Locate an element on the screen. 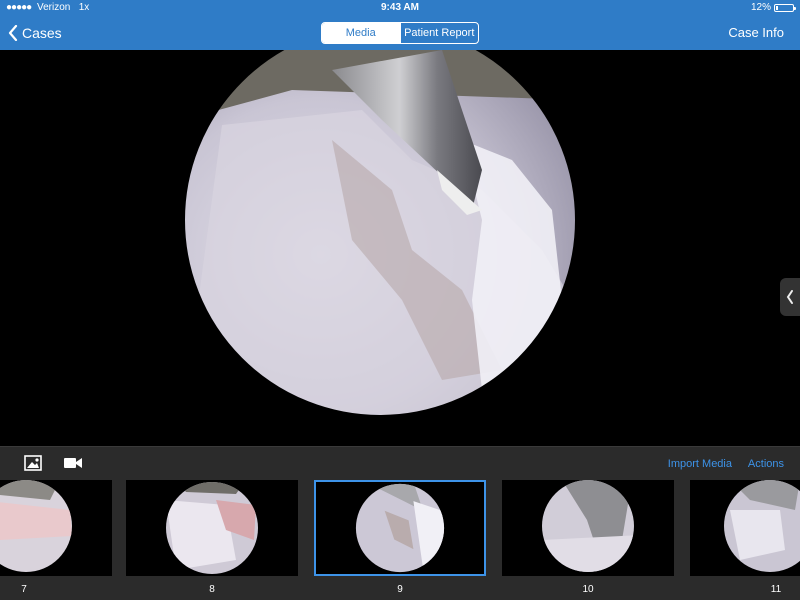 The width and height of the screenshot is (800, 600). thumbnail-number: 7 is located at coordinates (24, 589).